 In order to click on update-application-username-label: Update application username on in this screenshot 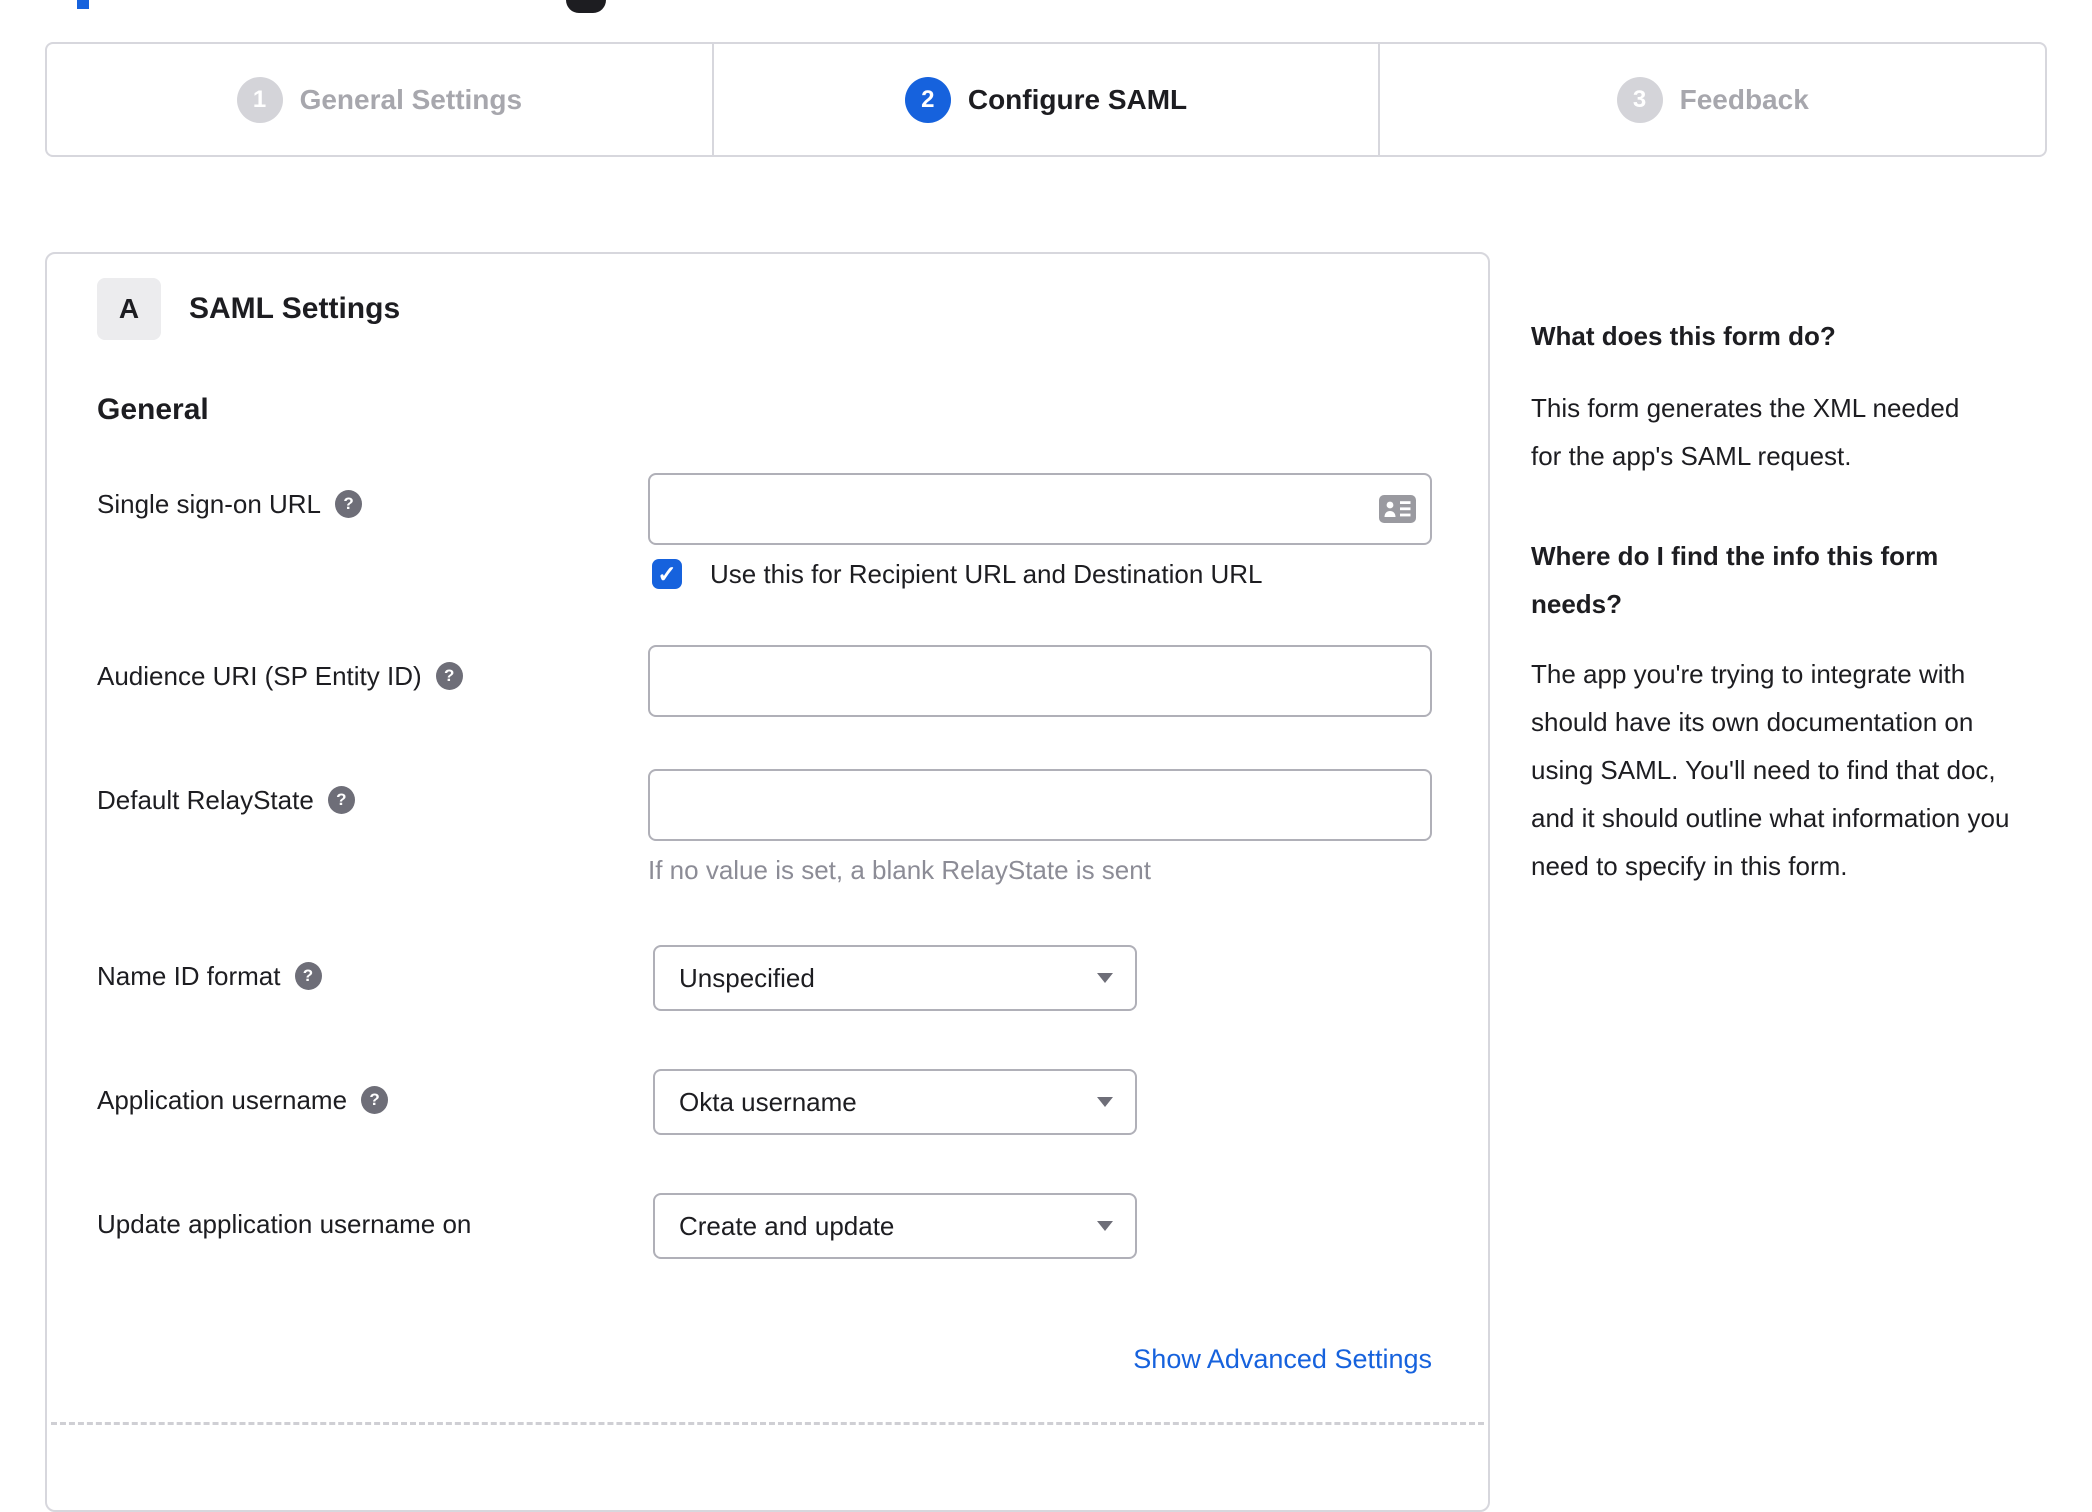, I will do `click(284, 1224)`.